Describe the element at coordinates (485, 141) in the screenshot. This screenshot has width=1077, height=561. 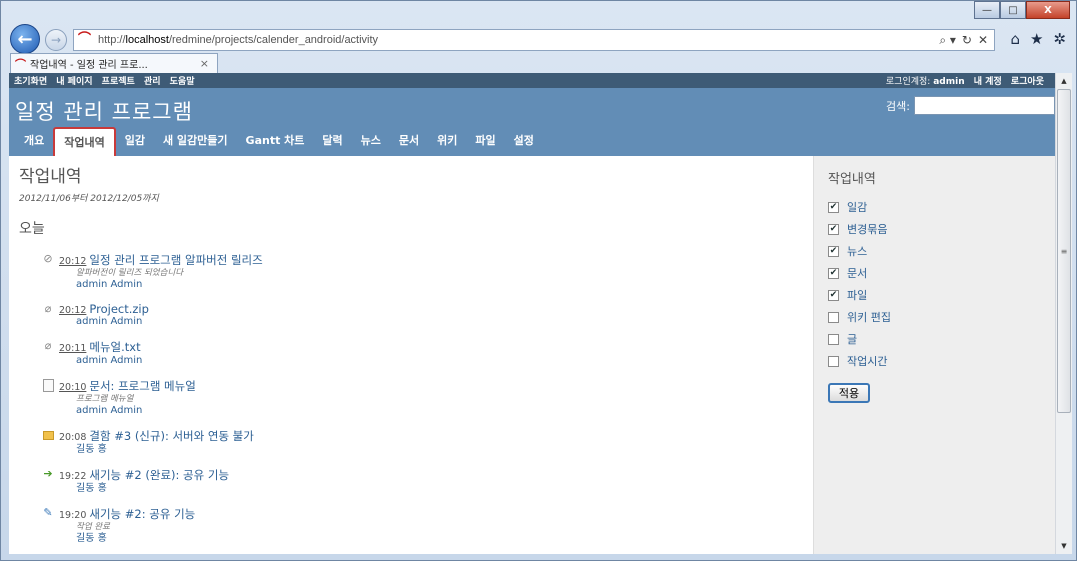
I see `tab-files: 파일` at that location.